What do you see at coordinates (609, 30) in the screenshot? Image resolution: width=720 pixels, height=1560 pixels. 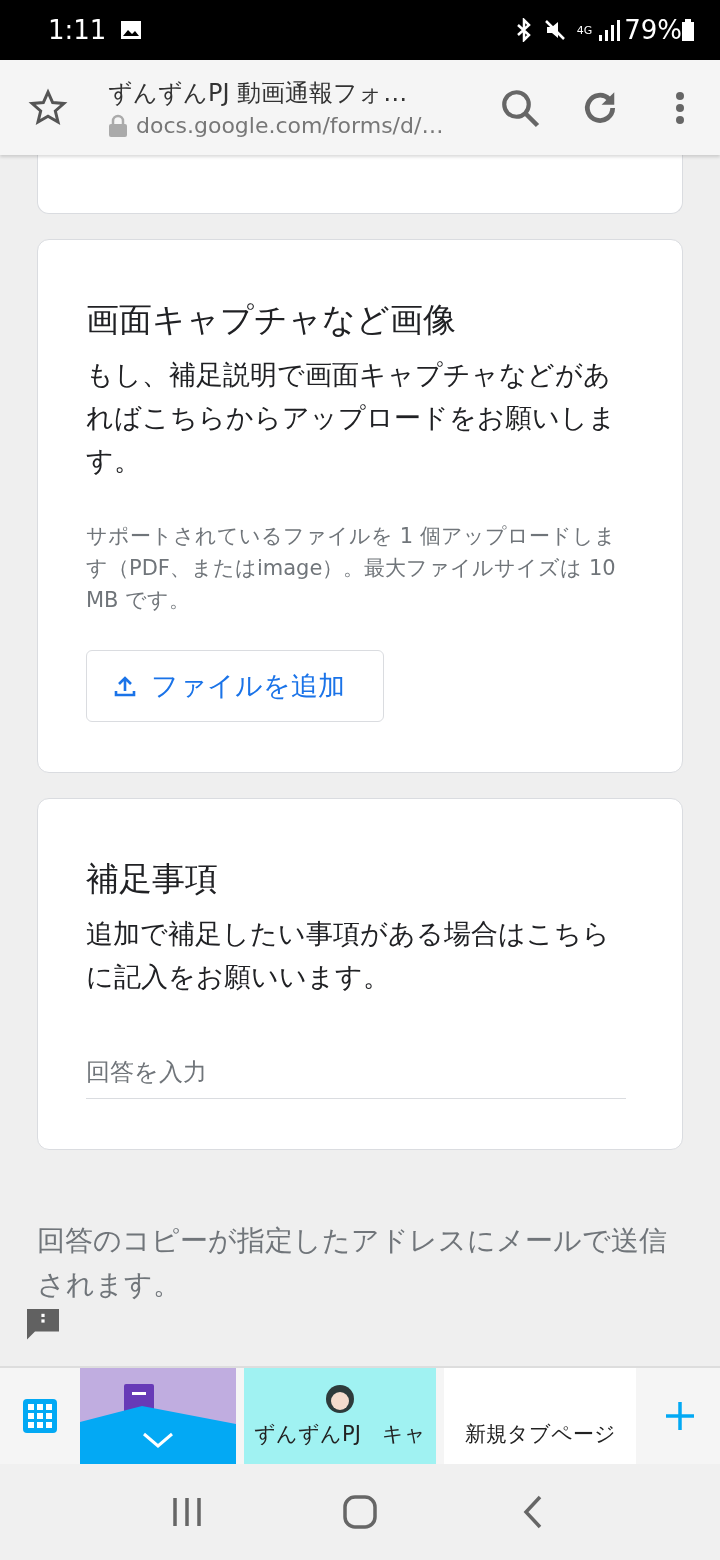 I see `signal-icon` at bounding box center [609, 30].